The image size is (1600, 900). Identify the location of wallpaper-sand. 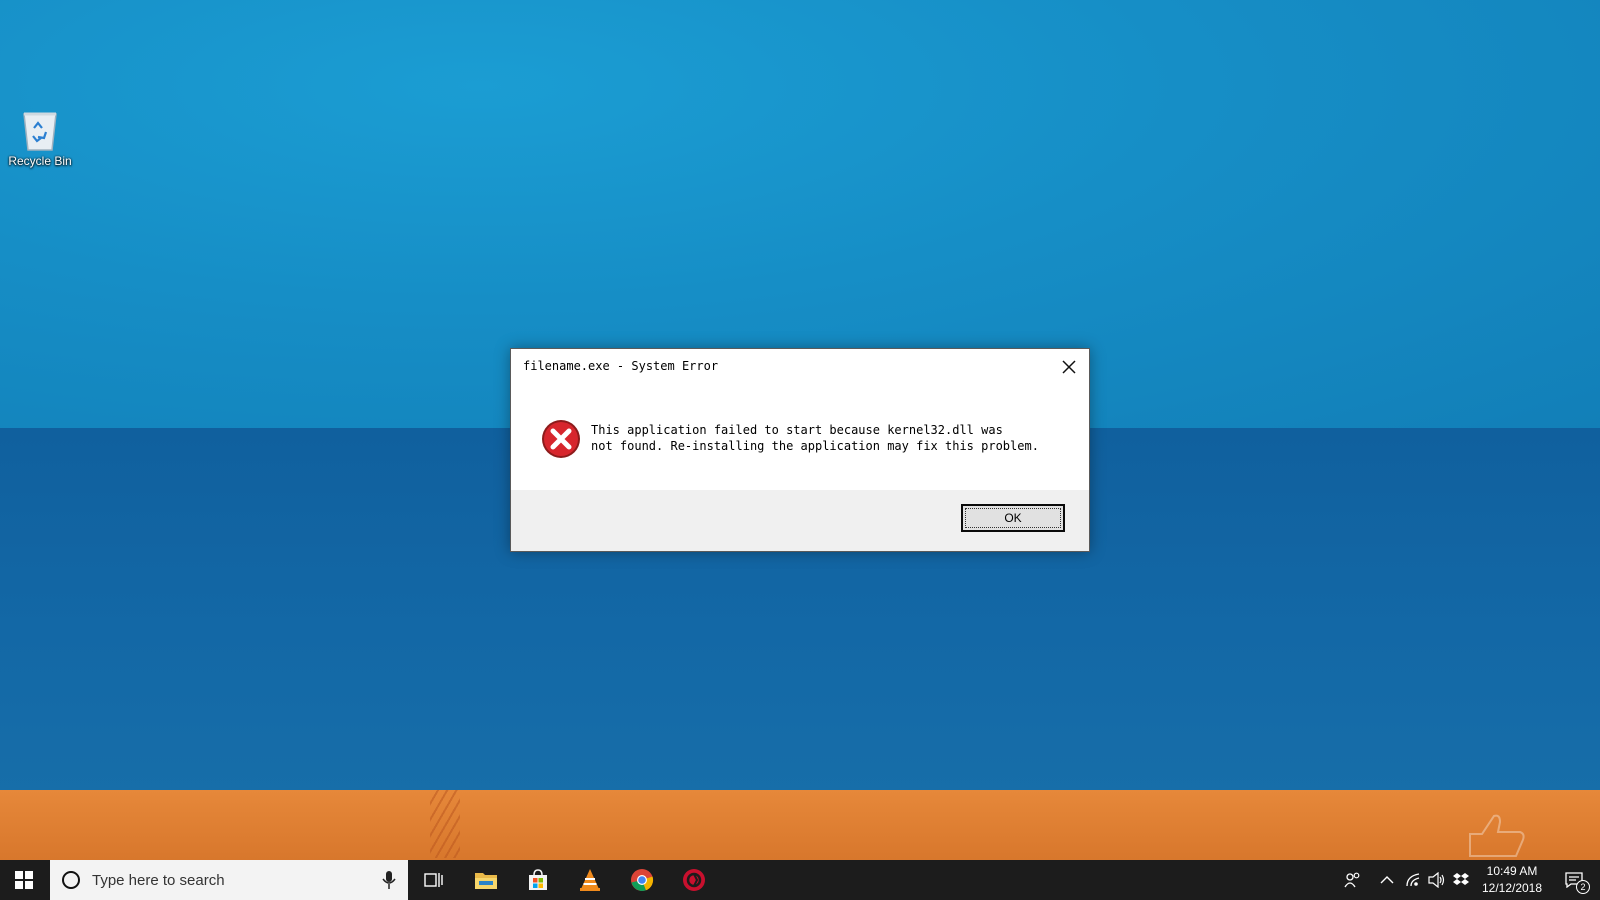
(800, 825).